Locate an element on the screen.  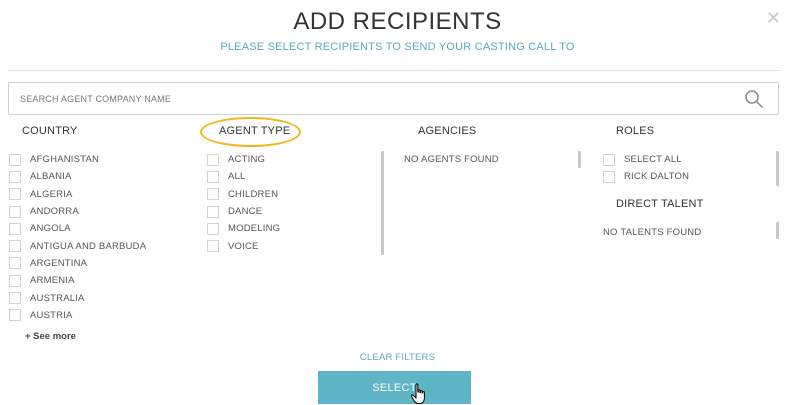
agent-type-label: ACTING is located at coordinates (247, 160).